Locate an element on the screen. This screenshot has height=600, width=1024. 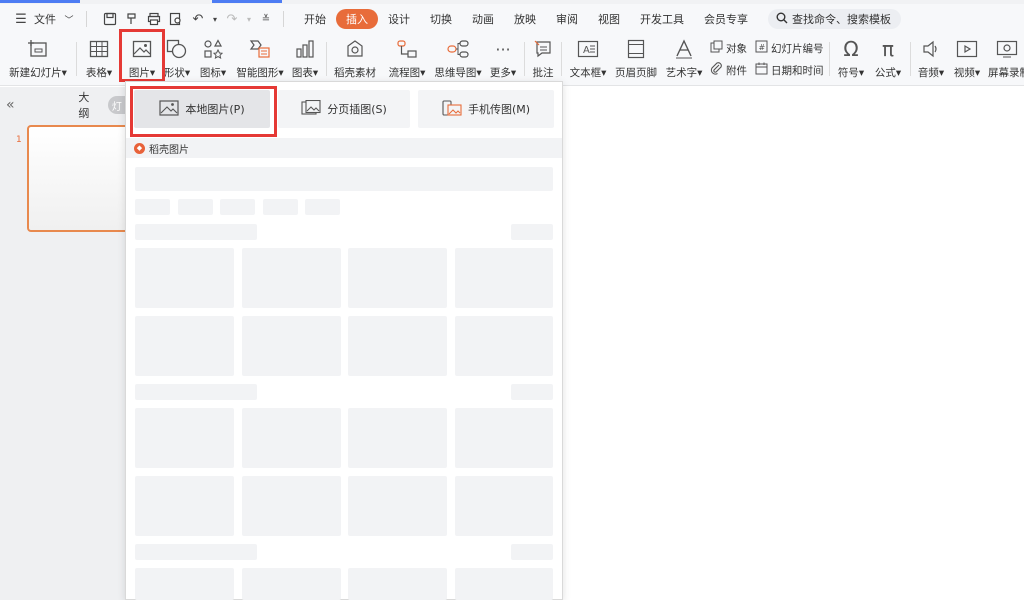
symbol-button: Ω 符号▾ is located at coordinates (851, 59).